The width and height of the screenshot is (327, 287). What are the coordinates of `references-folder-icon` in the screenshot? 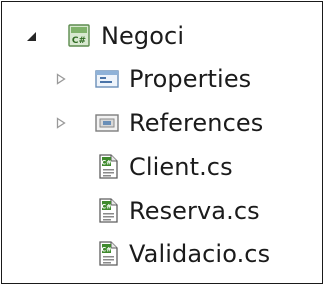 It's located at (107, 123).